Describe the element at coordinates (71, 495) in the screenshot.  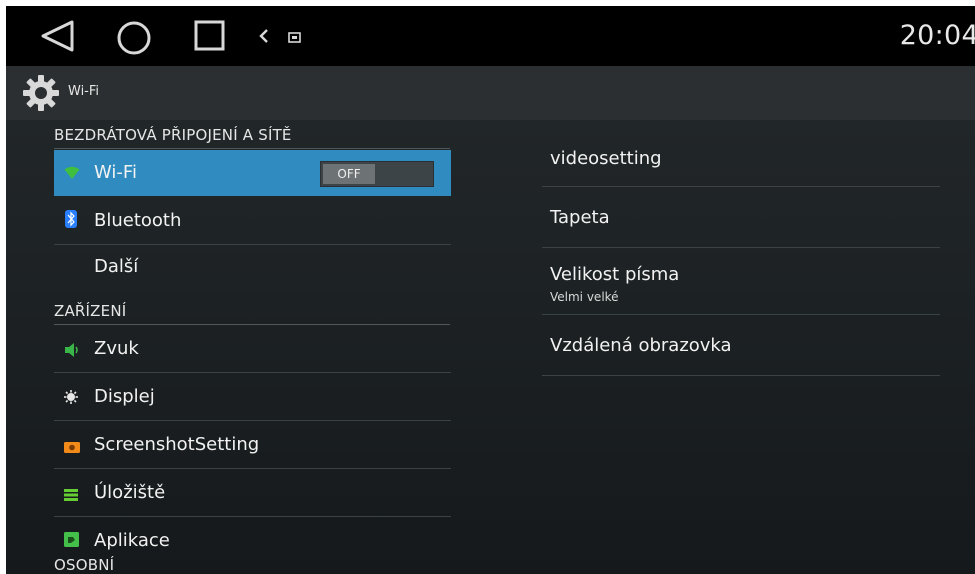
I see `storage-icon` at that location.